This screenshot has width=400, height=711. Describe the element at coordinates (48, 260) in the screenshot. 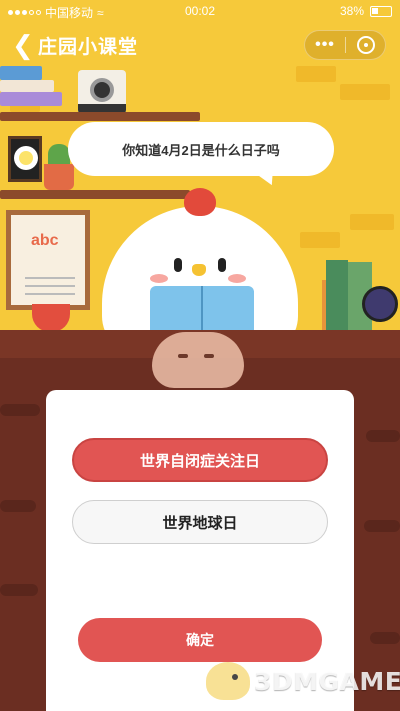

I see `alphabet-board: abc` at that location.